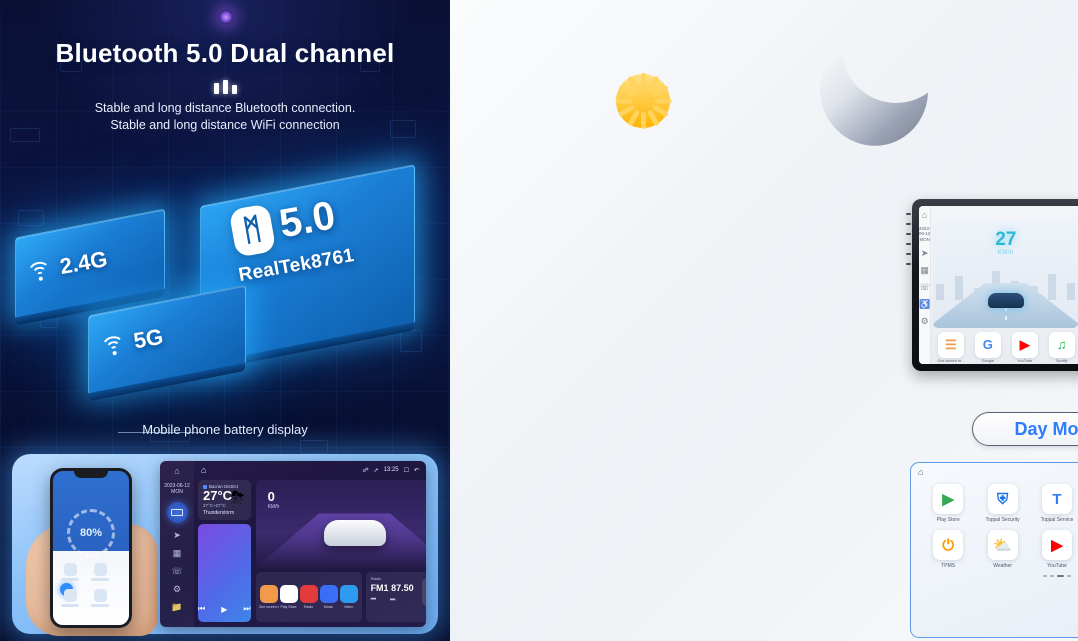  I want to click on drawer-app-toppal-service: T Toppal Service, so click(1055, 503).